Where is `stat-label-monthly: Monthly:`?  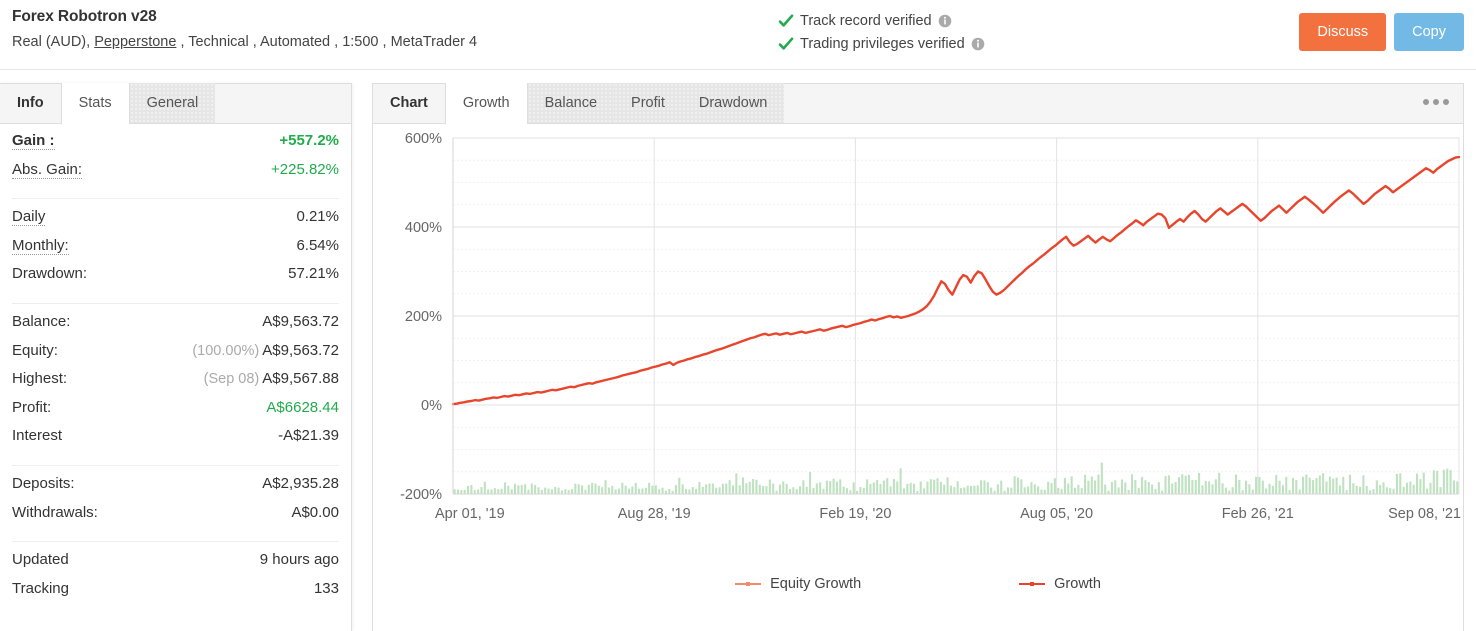
stat-label-monthly: Monthly: is located at coordinates (40, 246).